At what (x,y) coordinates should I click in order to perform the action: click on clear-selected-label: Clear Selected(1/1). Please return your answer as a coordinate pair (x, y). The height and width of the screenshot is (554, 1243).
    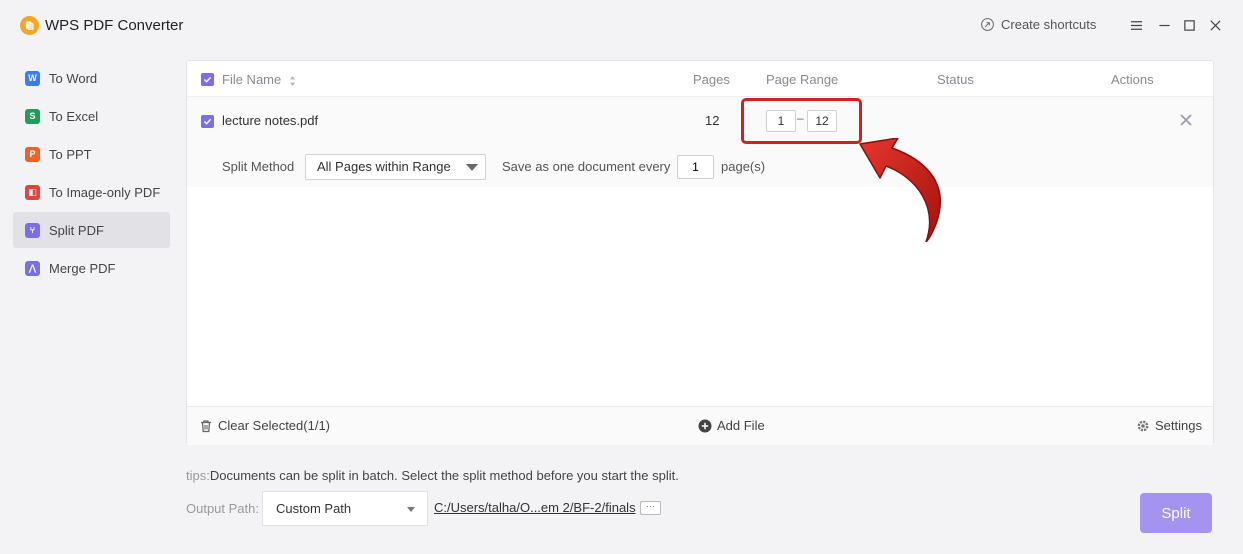
    Looking at the image, I should click on (274, 425).